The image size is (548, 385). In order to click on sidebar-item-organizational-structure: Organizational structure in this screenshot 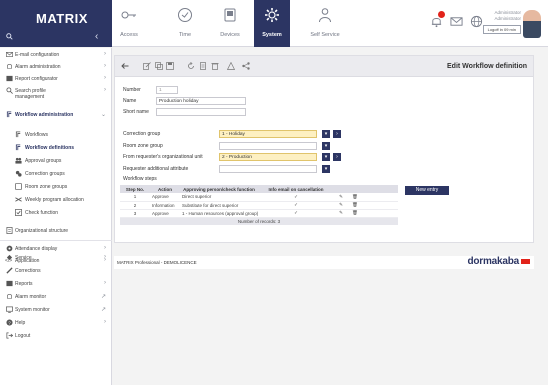, I will do `click(56, 231)`.